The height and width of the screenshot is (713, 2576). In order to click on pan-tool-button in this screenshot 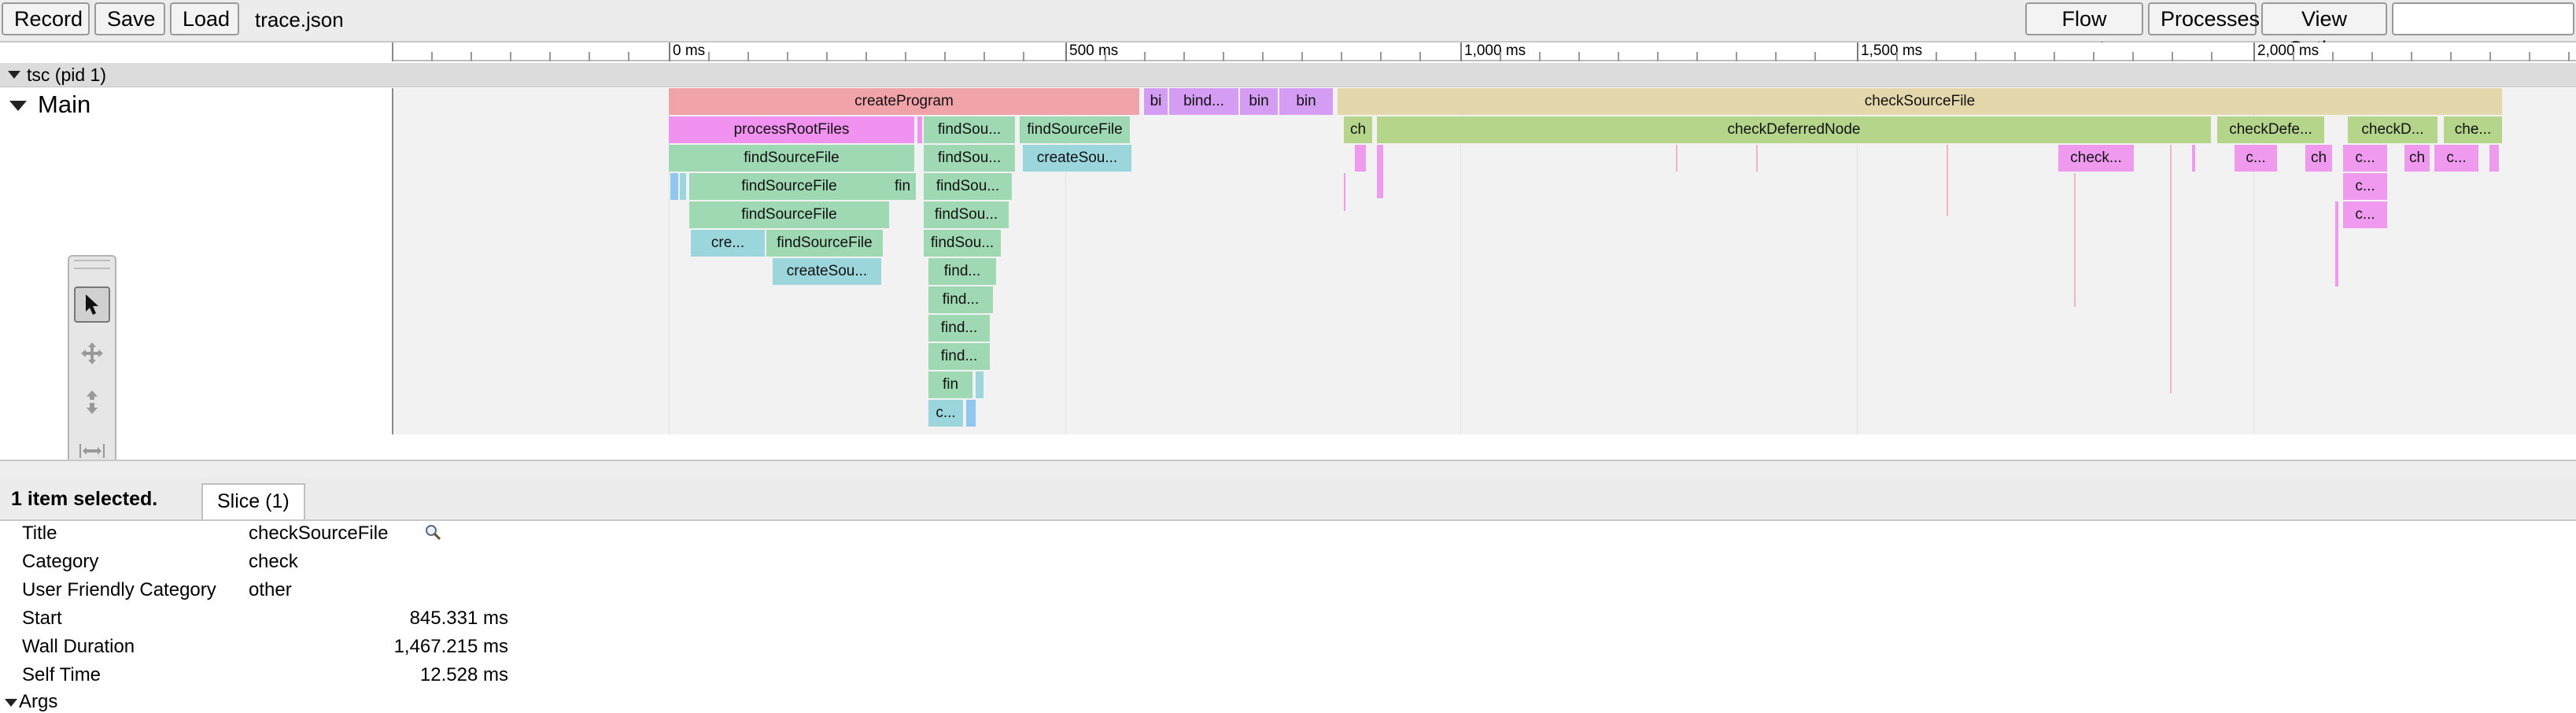, I will do `click(92, 353)`.